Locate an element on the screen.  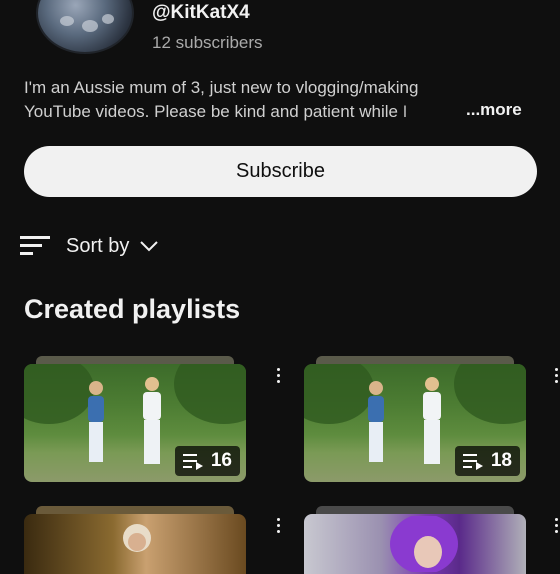
subscribe-button: Subscribe is located at coordinates (280, 171).